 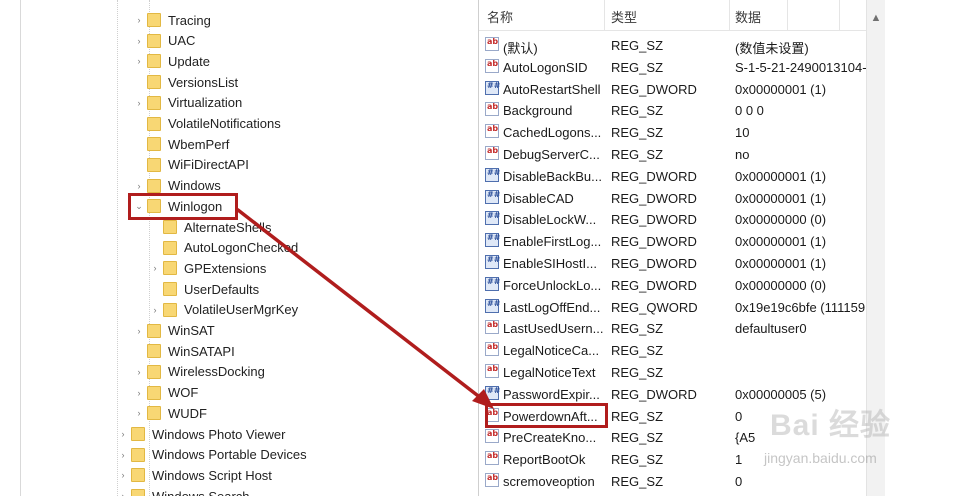 What do you see at coordinates (164, 41) in the screenshot?
I see `tree-node: › UAC` at bounding box center [164, 41].